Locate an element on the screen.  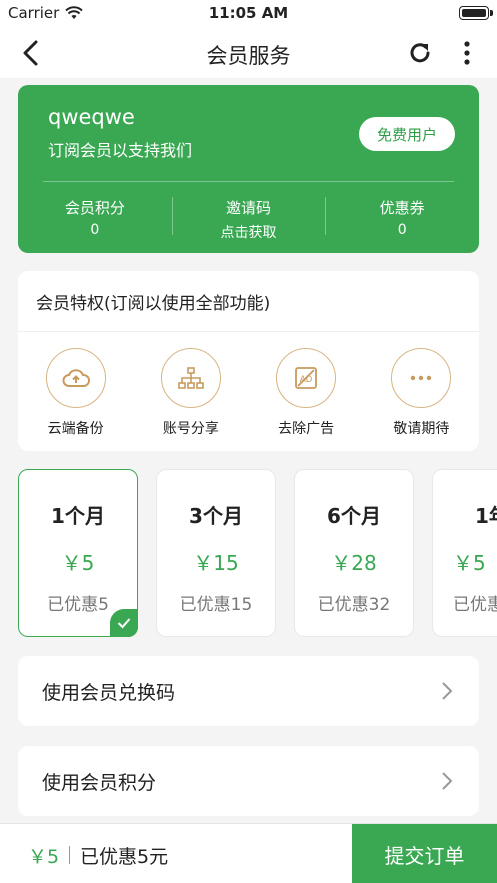
stat-invite-code: 邀请码 点击获取 is located at coordinates (248, 219).